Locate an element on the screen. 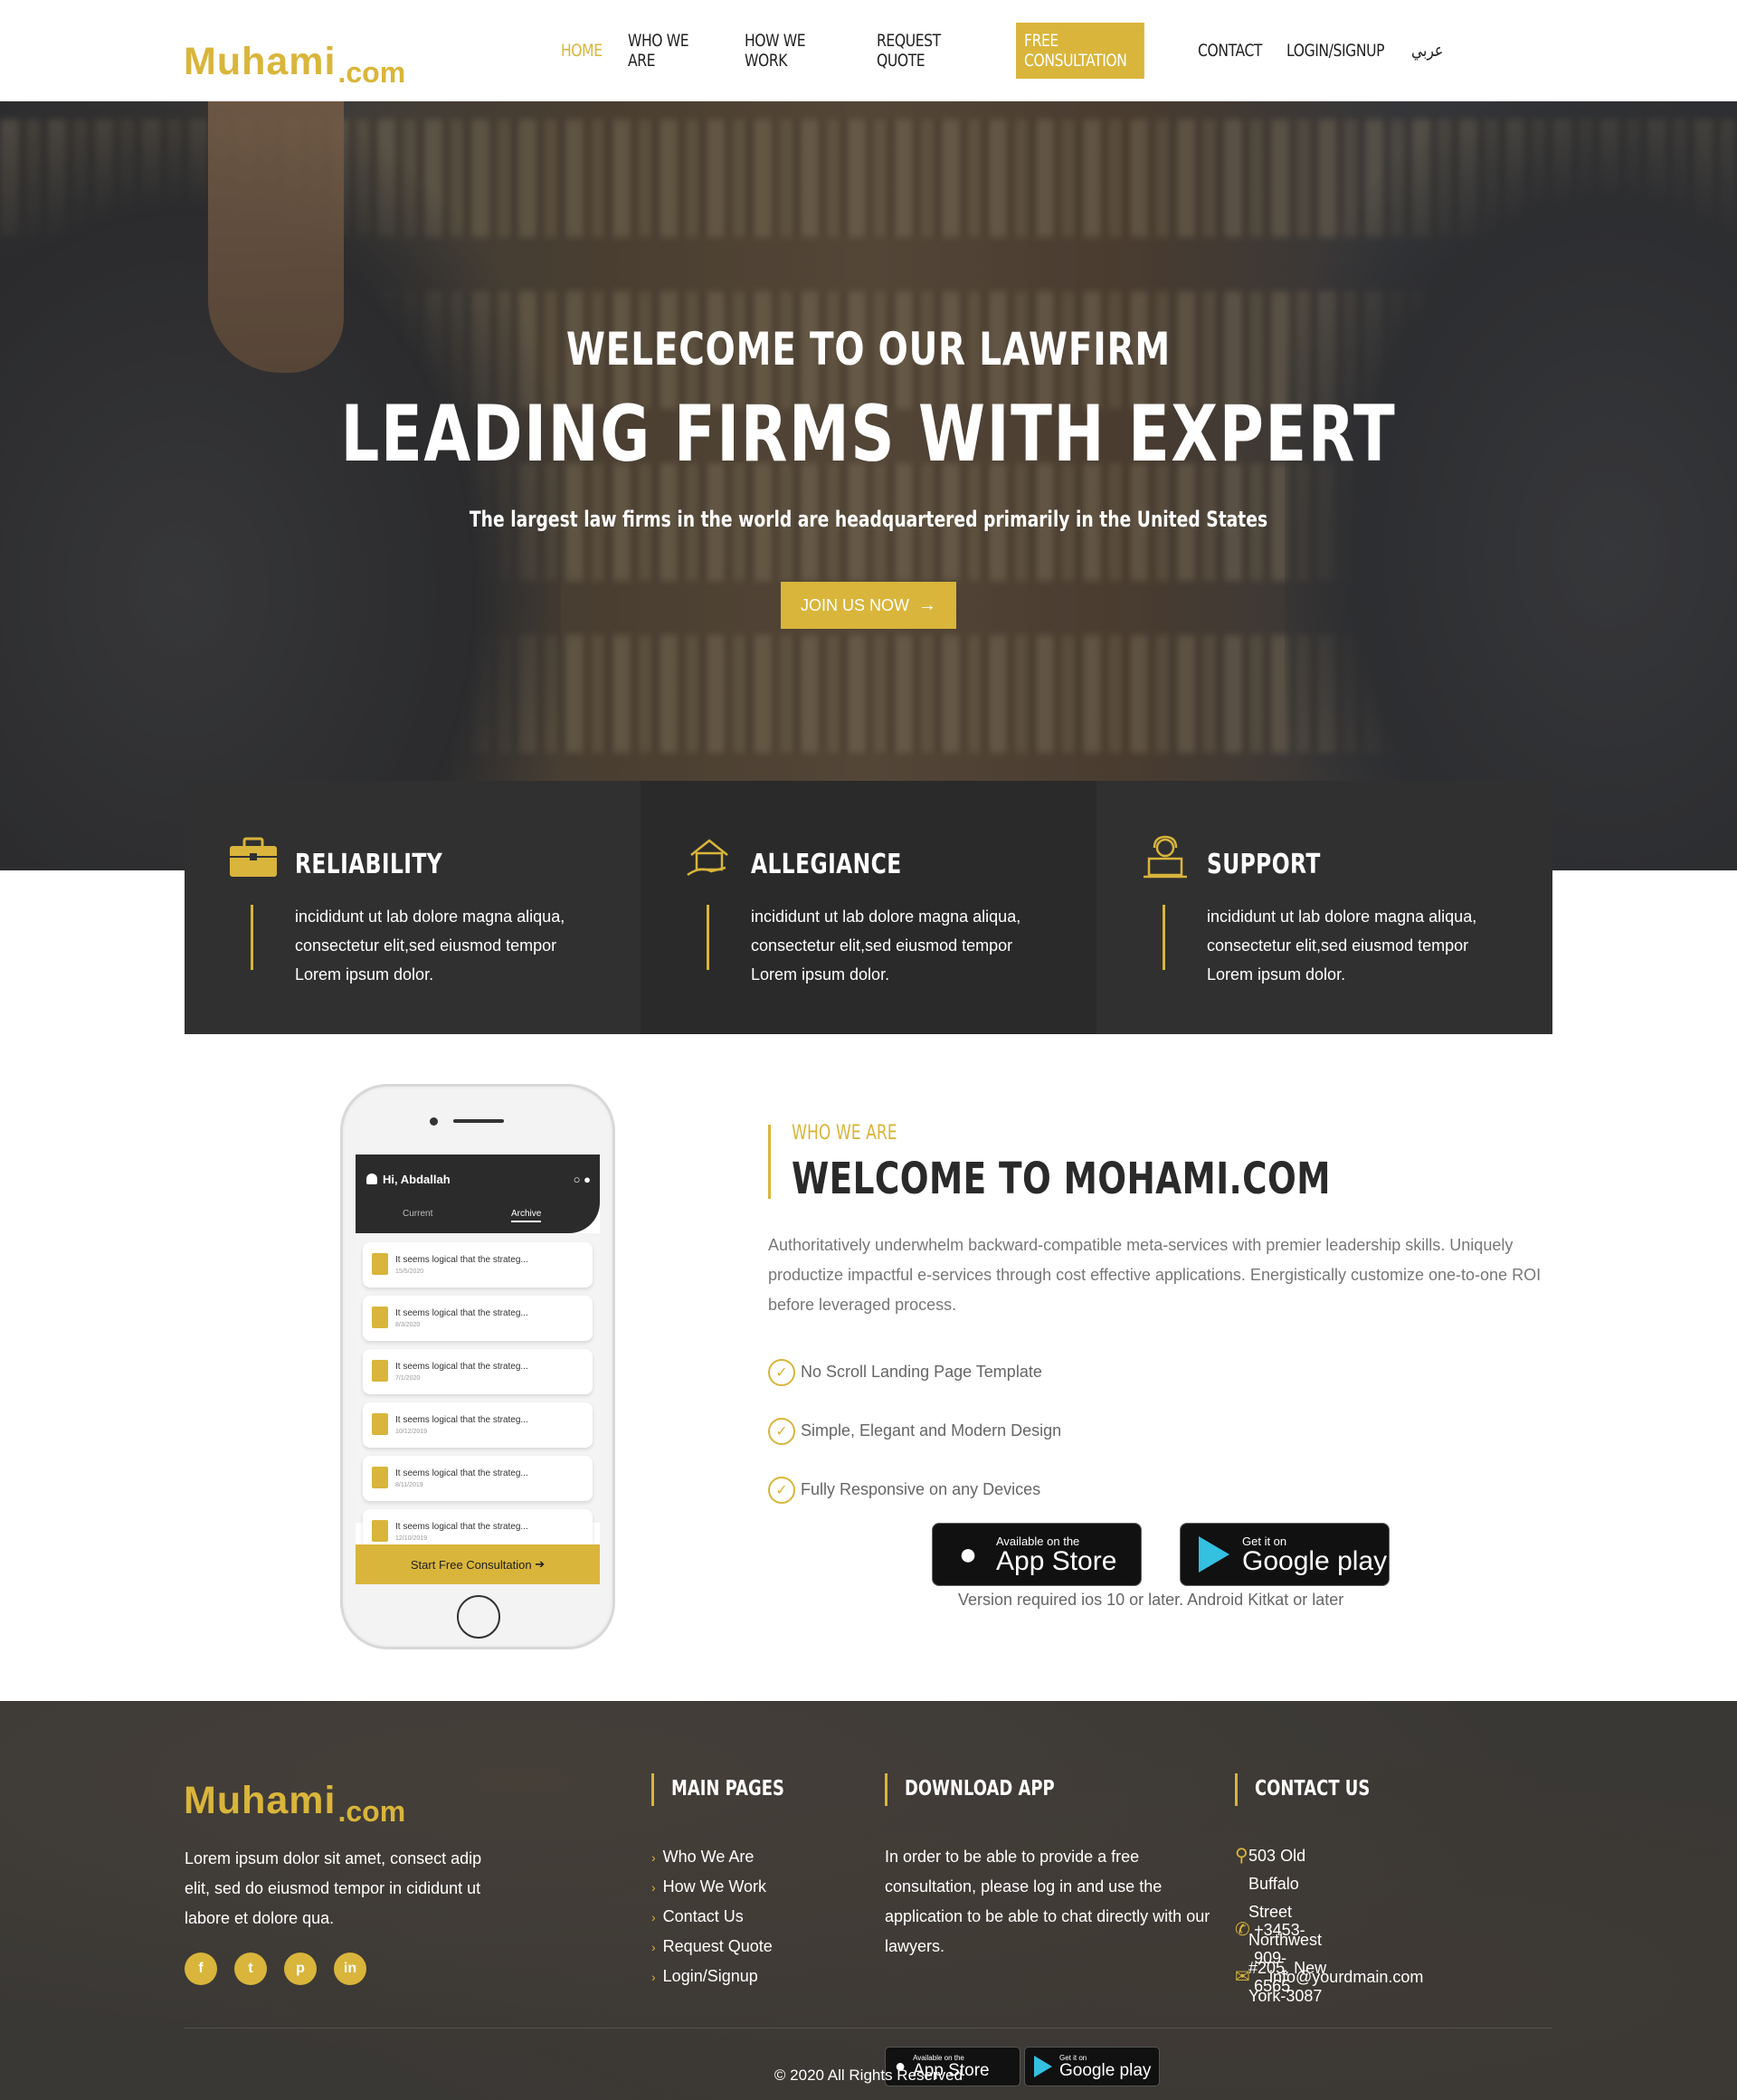 The image size is (1737, 2100). footer-link-label: Contact Us is located at coordinates (703, 1916).